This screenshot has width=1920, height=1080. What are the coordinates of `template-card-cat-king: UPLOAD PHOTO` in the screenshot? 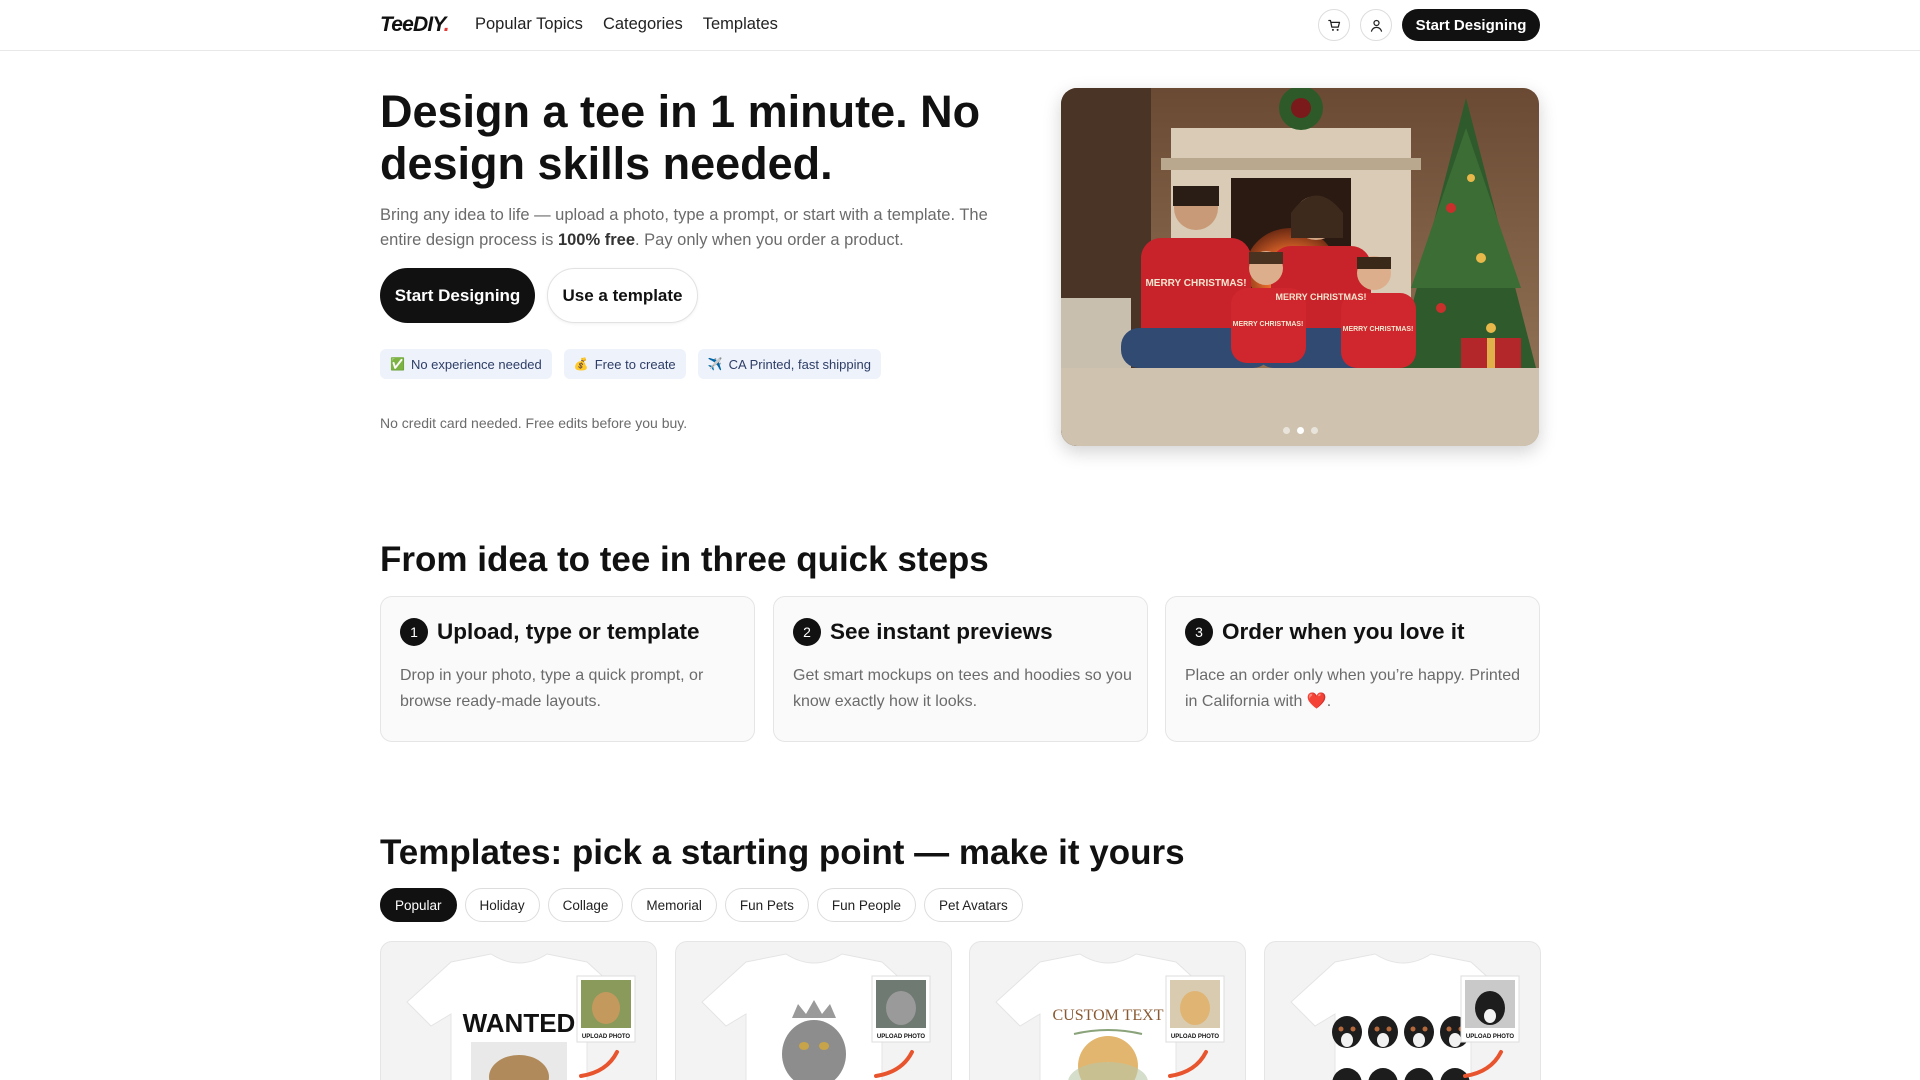 It's located at (813, 1010).